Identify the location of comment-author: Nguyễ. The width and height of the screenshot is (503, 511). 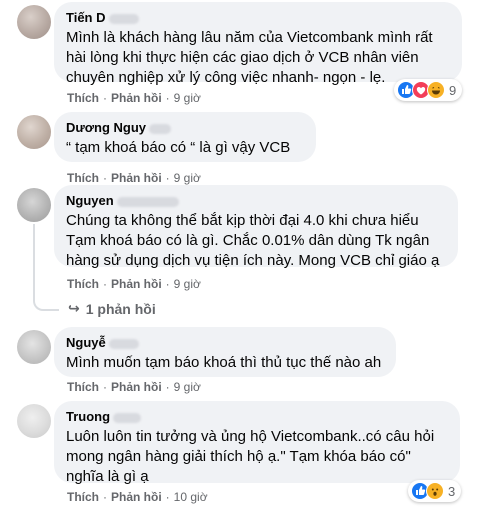
(225, 343).